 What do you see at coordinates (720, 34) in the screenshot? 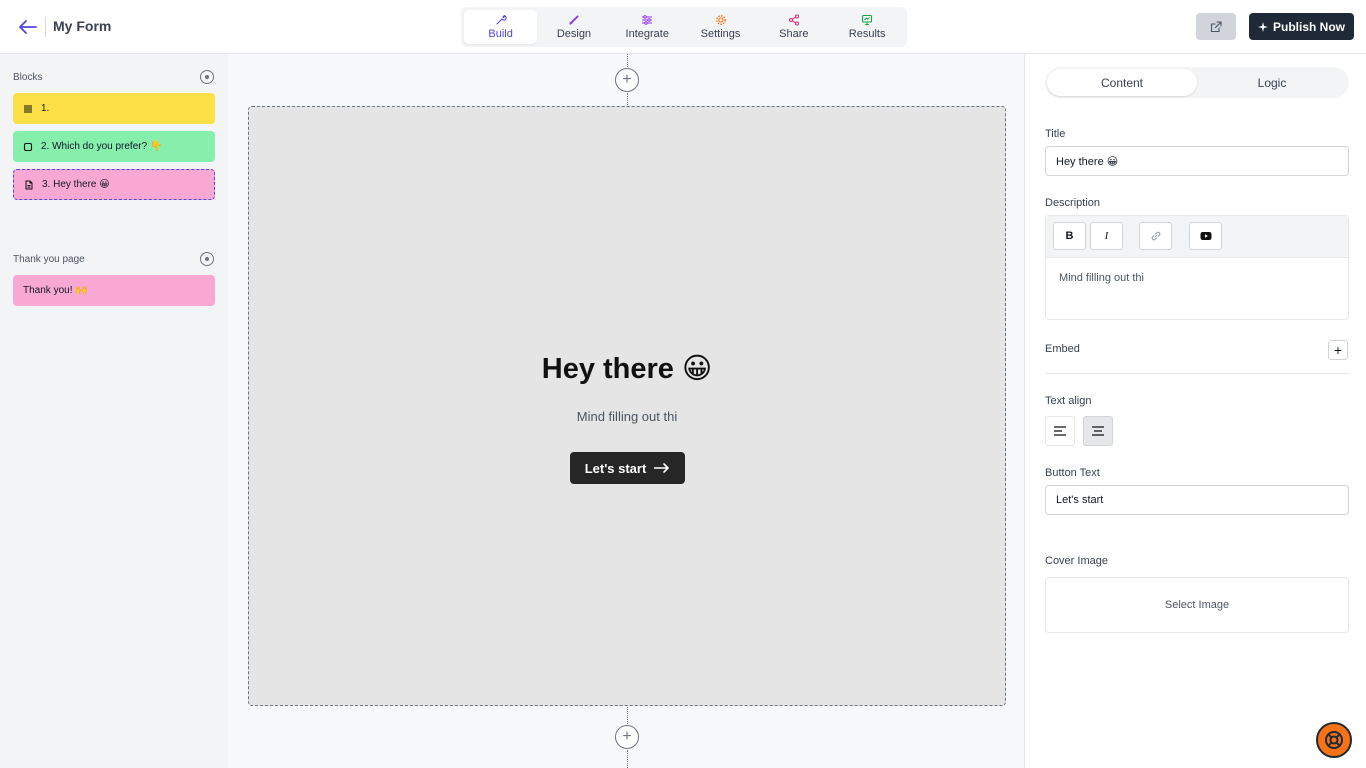
I see `tab-settings-label: Settings` at bounding box center [720, 34].